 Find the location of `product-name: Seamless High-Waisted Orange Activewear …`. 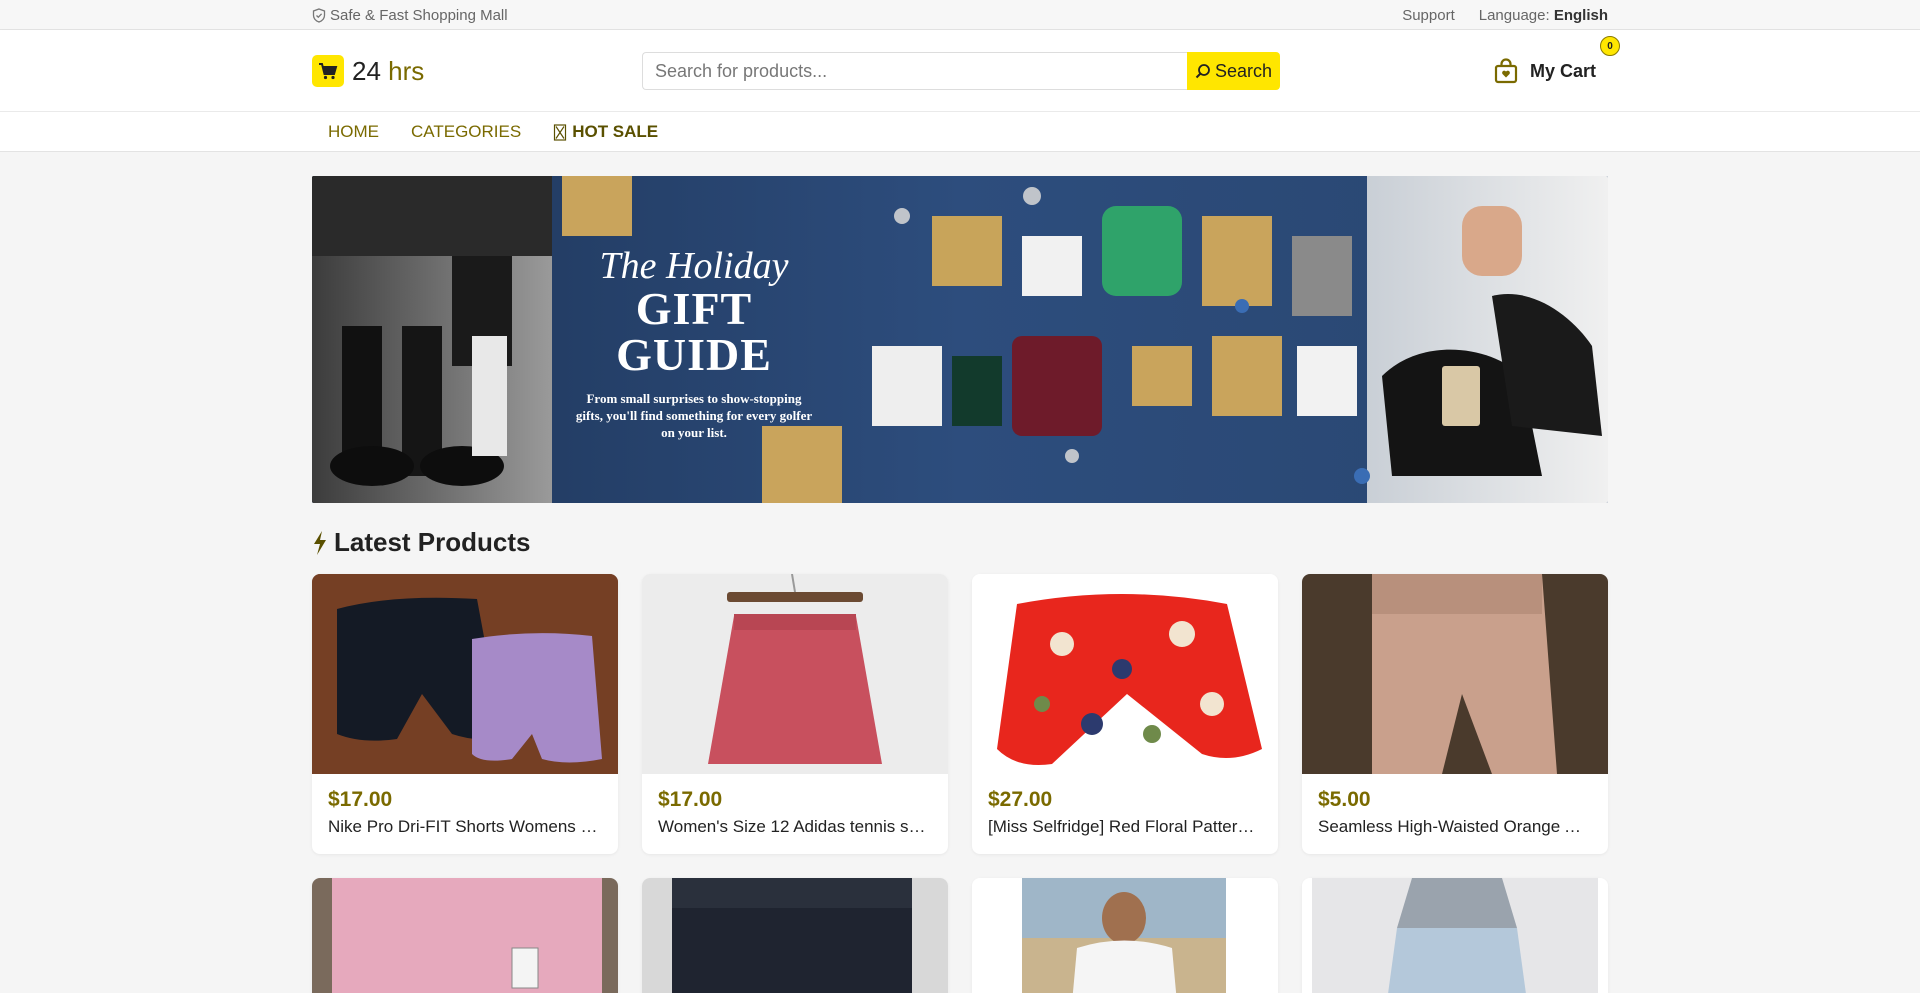

product-name: Seamless High-Waisted Orange Activewear … is located at coordinates (1455, 826).